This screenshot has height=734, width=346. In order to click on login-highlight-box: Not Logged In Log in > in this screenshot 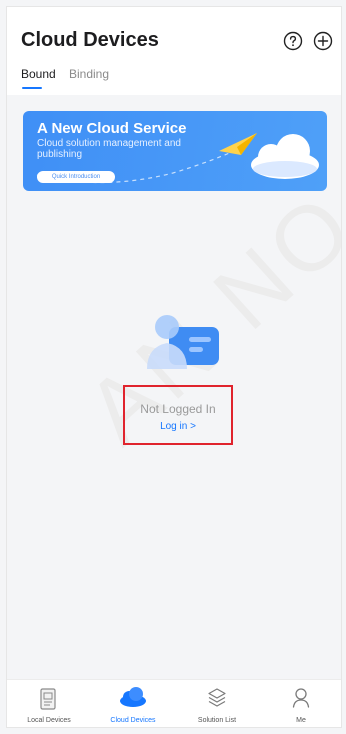, I will do `click(178, 415)`.